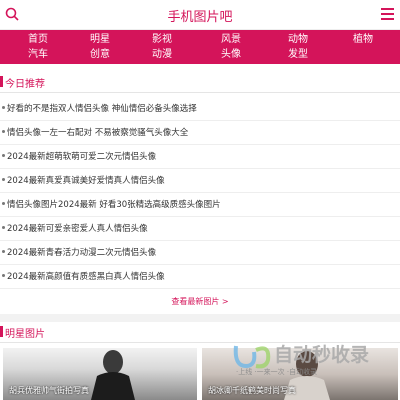 The height and width of the screenshot is (400, 400). What do you see at coordinates (387, 14) in the screenshot?
I see `menu-icon` at bounding box center [387, 14].